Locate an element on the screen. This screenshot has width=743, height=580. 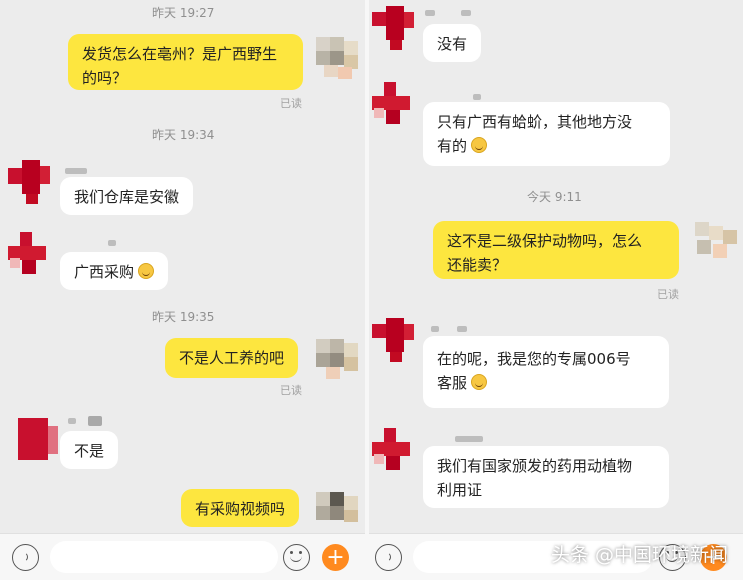
emoji-icon is located at coordinates (296, 557).